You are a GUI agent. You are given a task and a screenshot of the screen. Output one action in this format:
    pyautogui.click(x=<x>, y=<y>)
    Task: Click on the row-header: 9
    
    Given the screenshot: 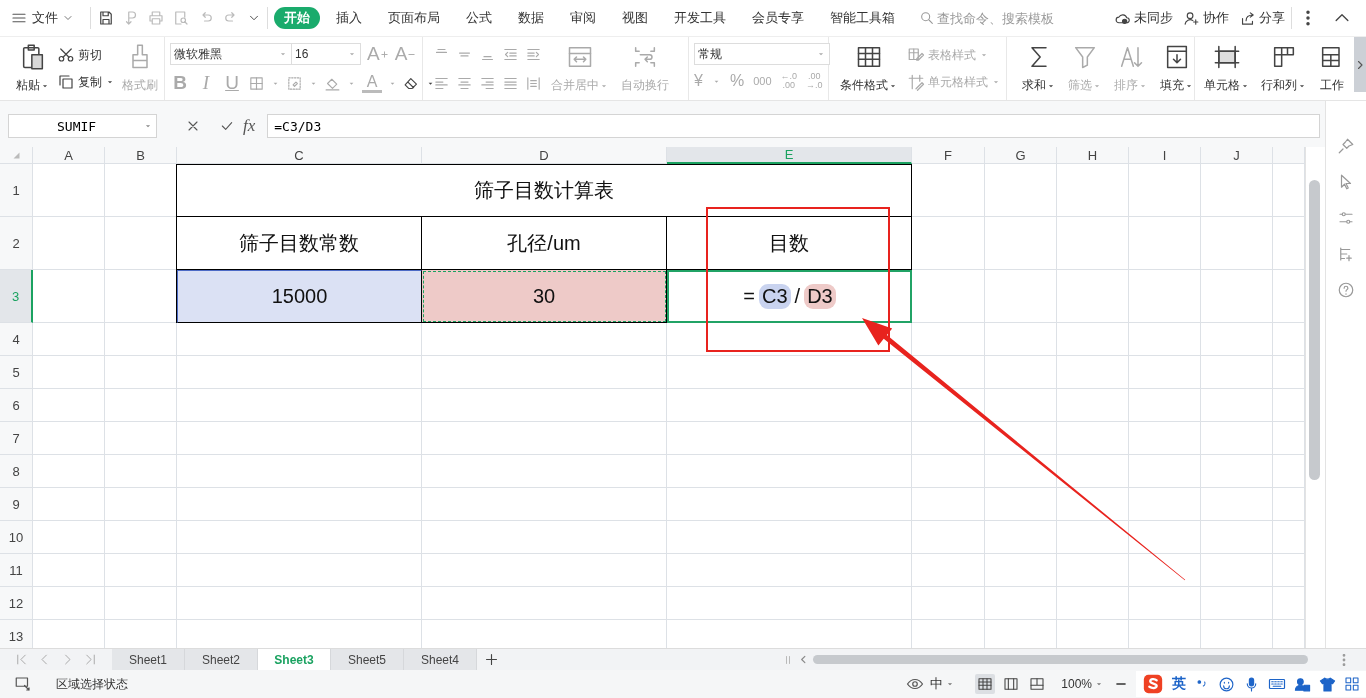 What is the action you would take?
    pyautogui.click(x=16, y=504)
    